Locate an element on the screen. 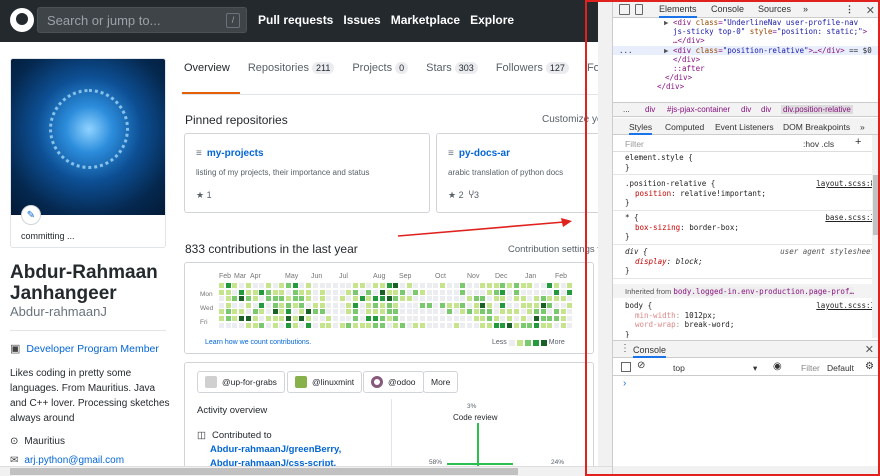 This screenshot has width=880, height=476. close-drawer-icon: ✕ is located at coordinates (869, 349).